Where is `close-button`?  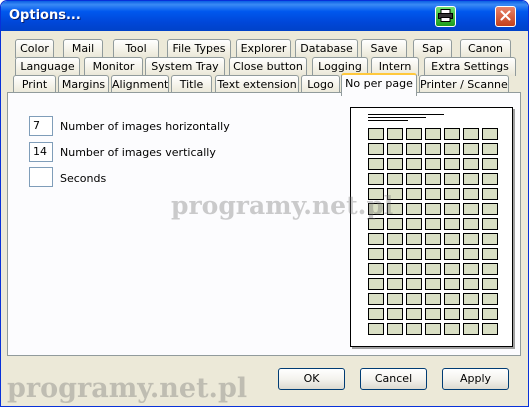 close-button is located at coordinates (505, 16).